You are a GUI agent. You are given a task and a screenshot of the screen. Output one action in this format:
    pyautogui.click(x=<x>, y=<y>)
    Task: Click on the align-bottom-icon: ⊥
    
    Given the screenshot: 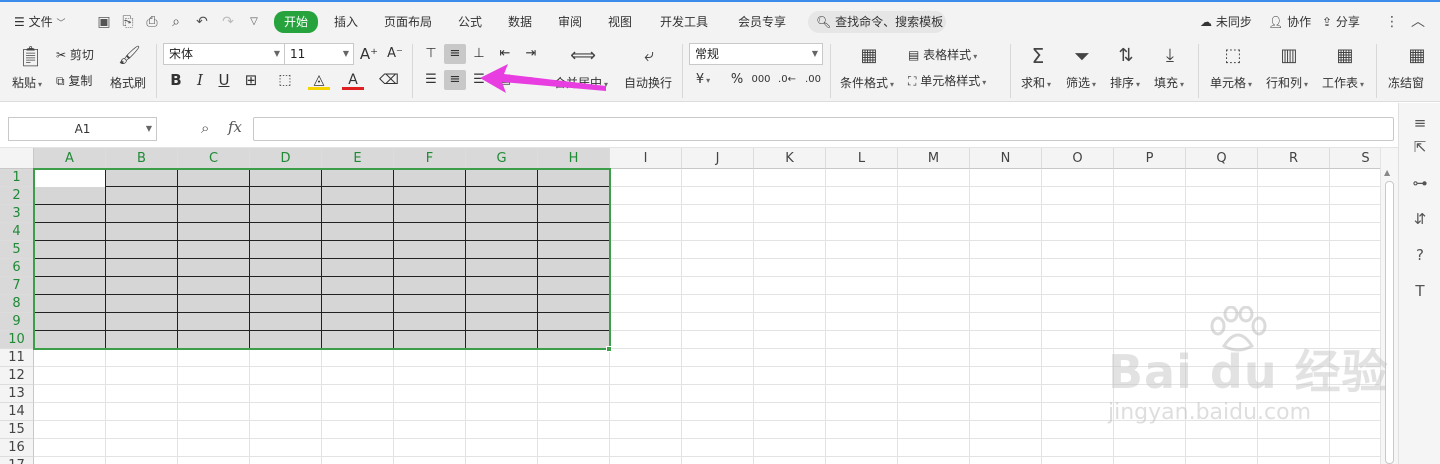 What is the action you would take?
    pyautogui.click(x=479, y=54)
    